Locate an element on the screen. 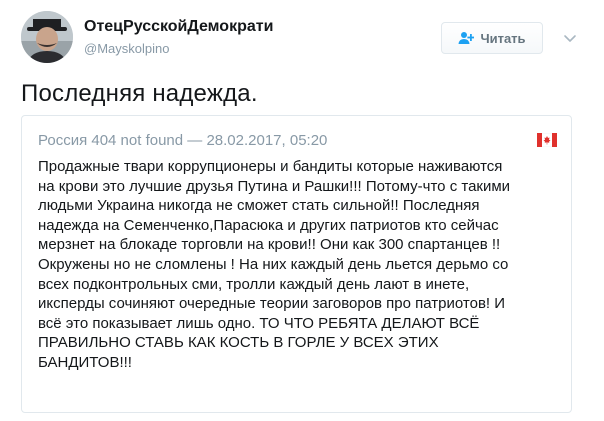 Image resolution: width=604 pixels, height=421 pixels. author-handle: @Mayskolpino is located at coordinates (126, 48).